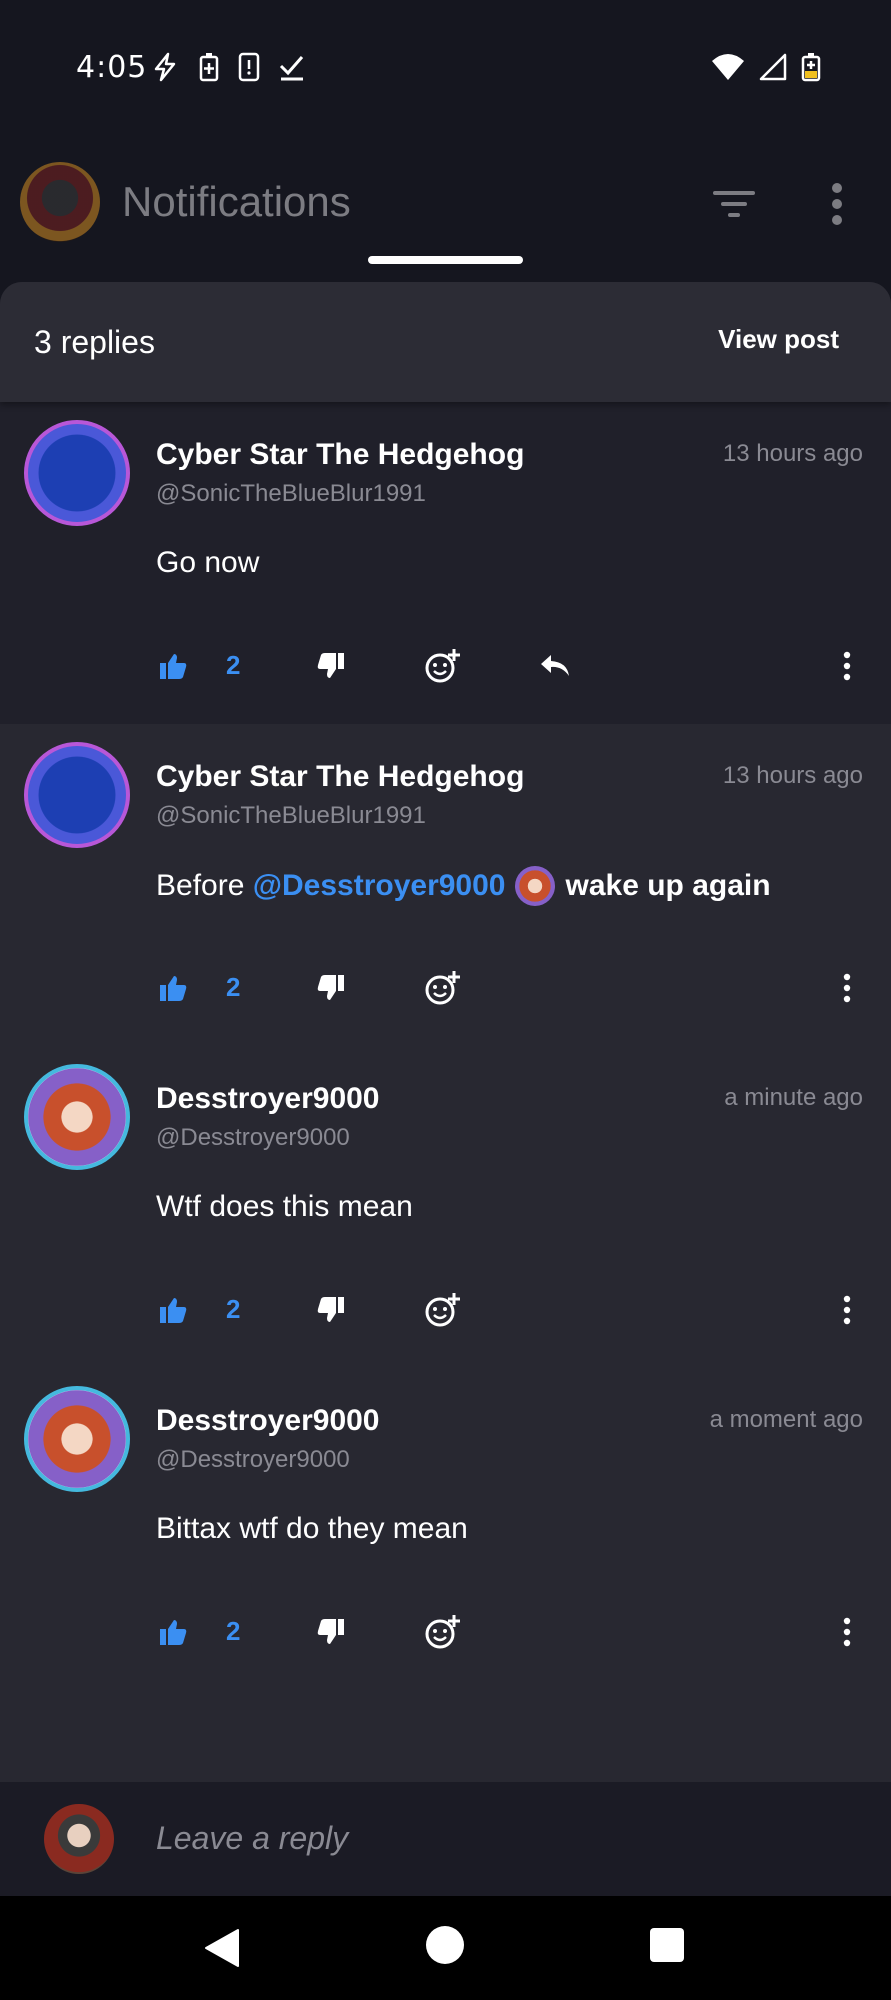 The height and width of the screenshot is (2000, 891). I want to click on comment-text: Wtf does this mean, so click(284, 1206).